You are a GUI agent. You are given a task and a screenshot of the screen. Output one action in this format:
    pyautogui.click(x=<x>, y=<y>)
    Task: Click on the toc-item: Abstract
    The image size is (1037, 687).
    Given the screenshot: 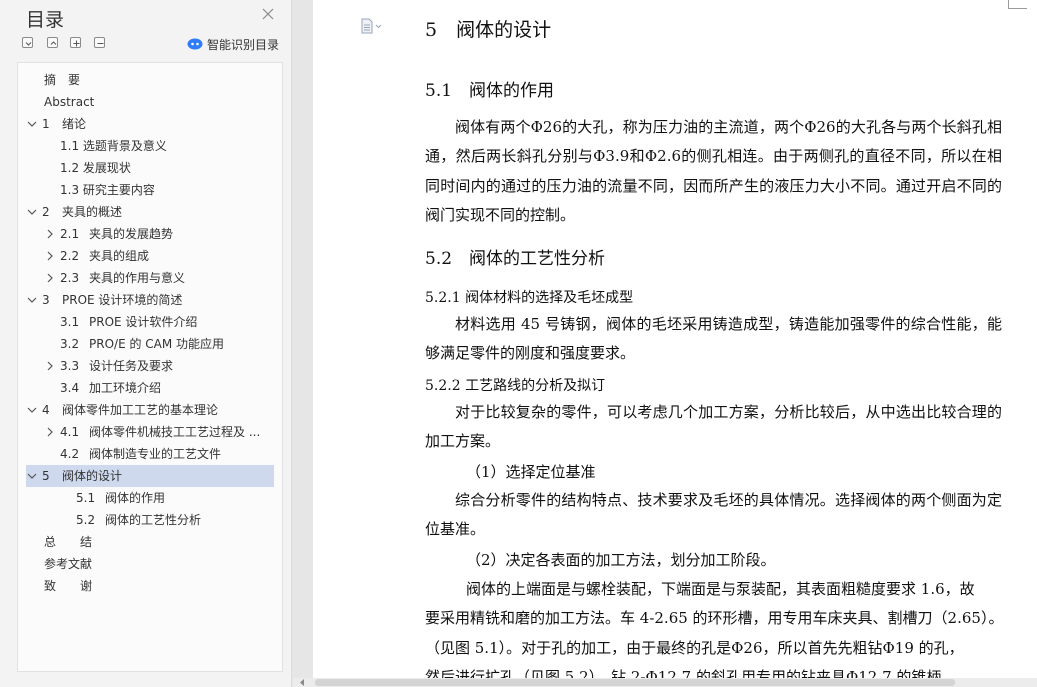 What is the action you would take?
    pyautogui.click(x=150, y=102)
    